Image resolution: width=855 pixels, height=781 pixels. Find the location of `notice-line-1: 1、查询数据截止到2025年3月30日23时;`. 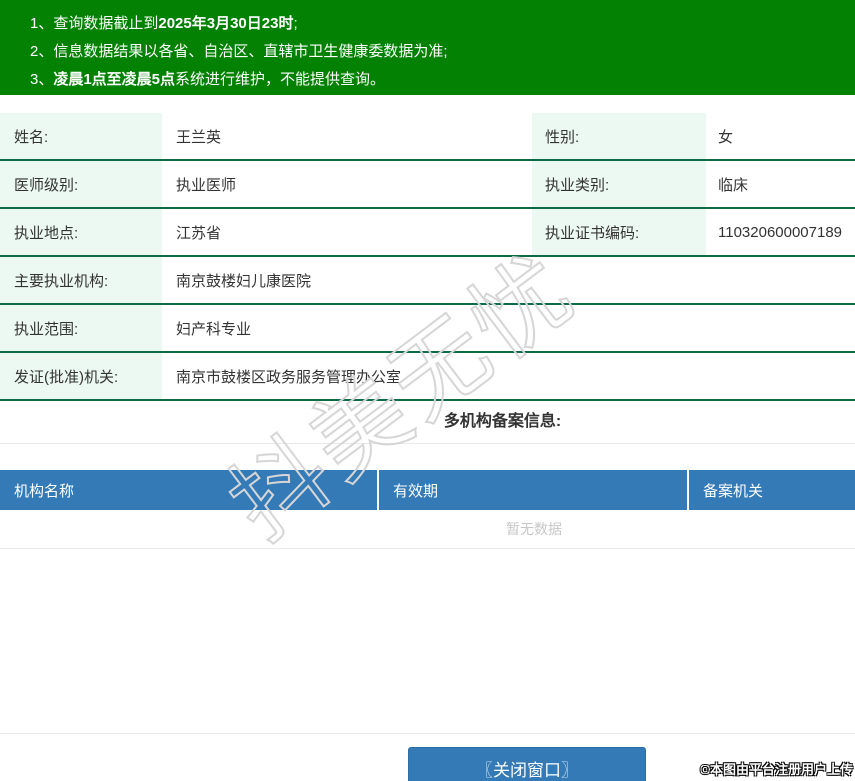

notice-line-1: 1、查询数据截止到2025年3月30日23时; is located at coordinates (442, 24).